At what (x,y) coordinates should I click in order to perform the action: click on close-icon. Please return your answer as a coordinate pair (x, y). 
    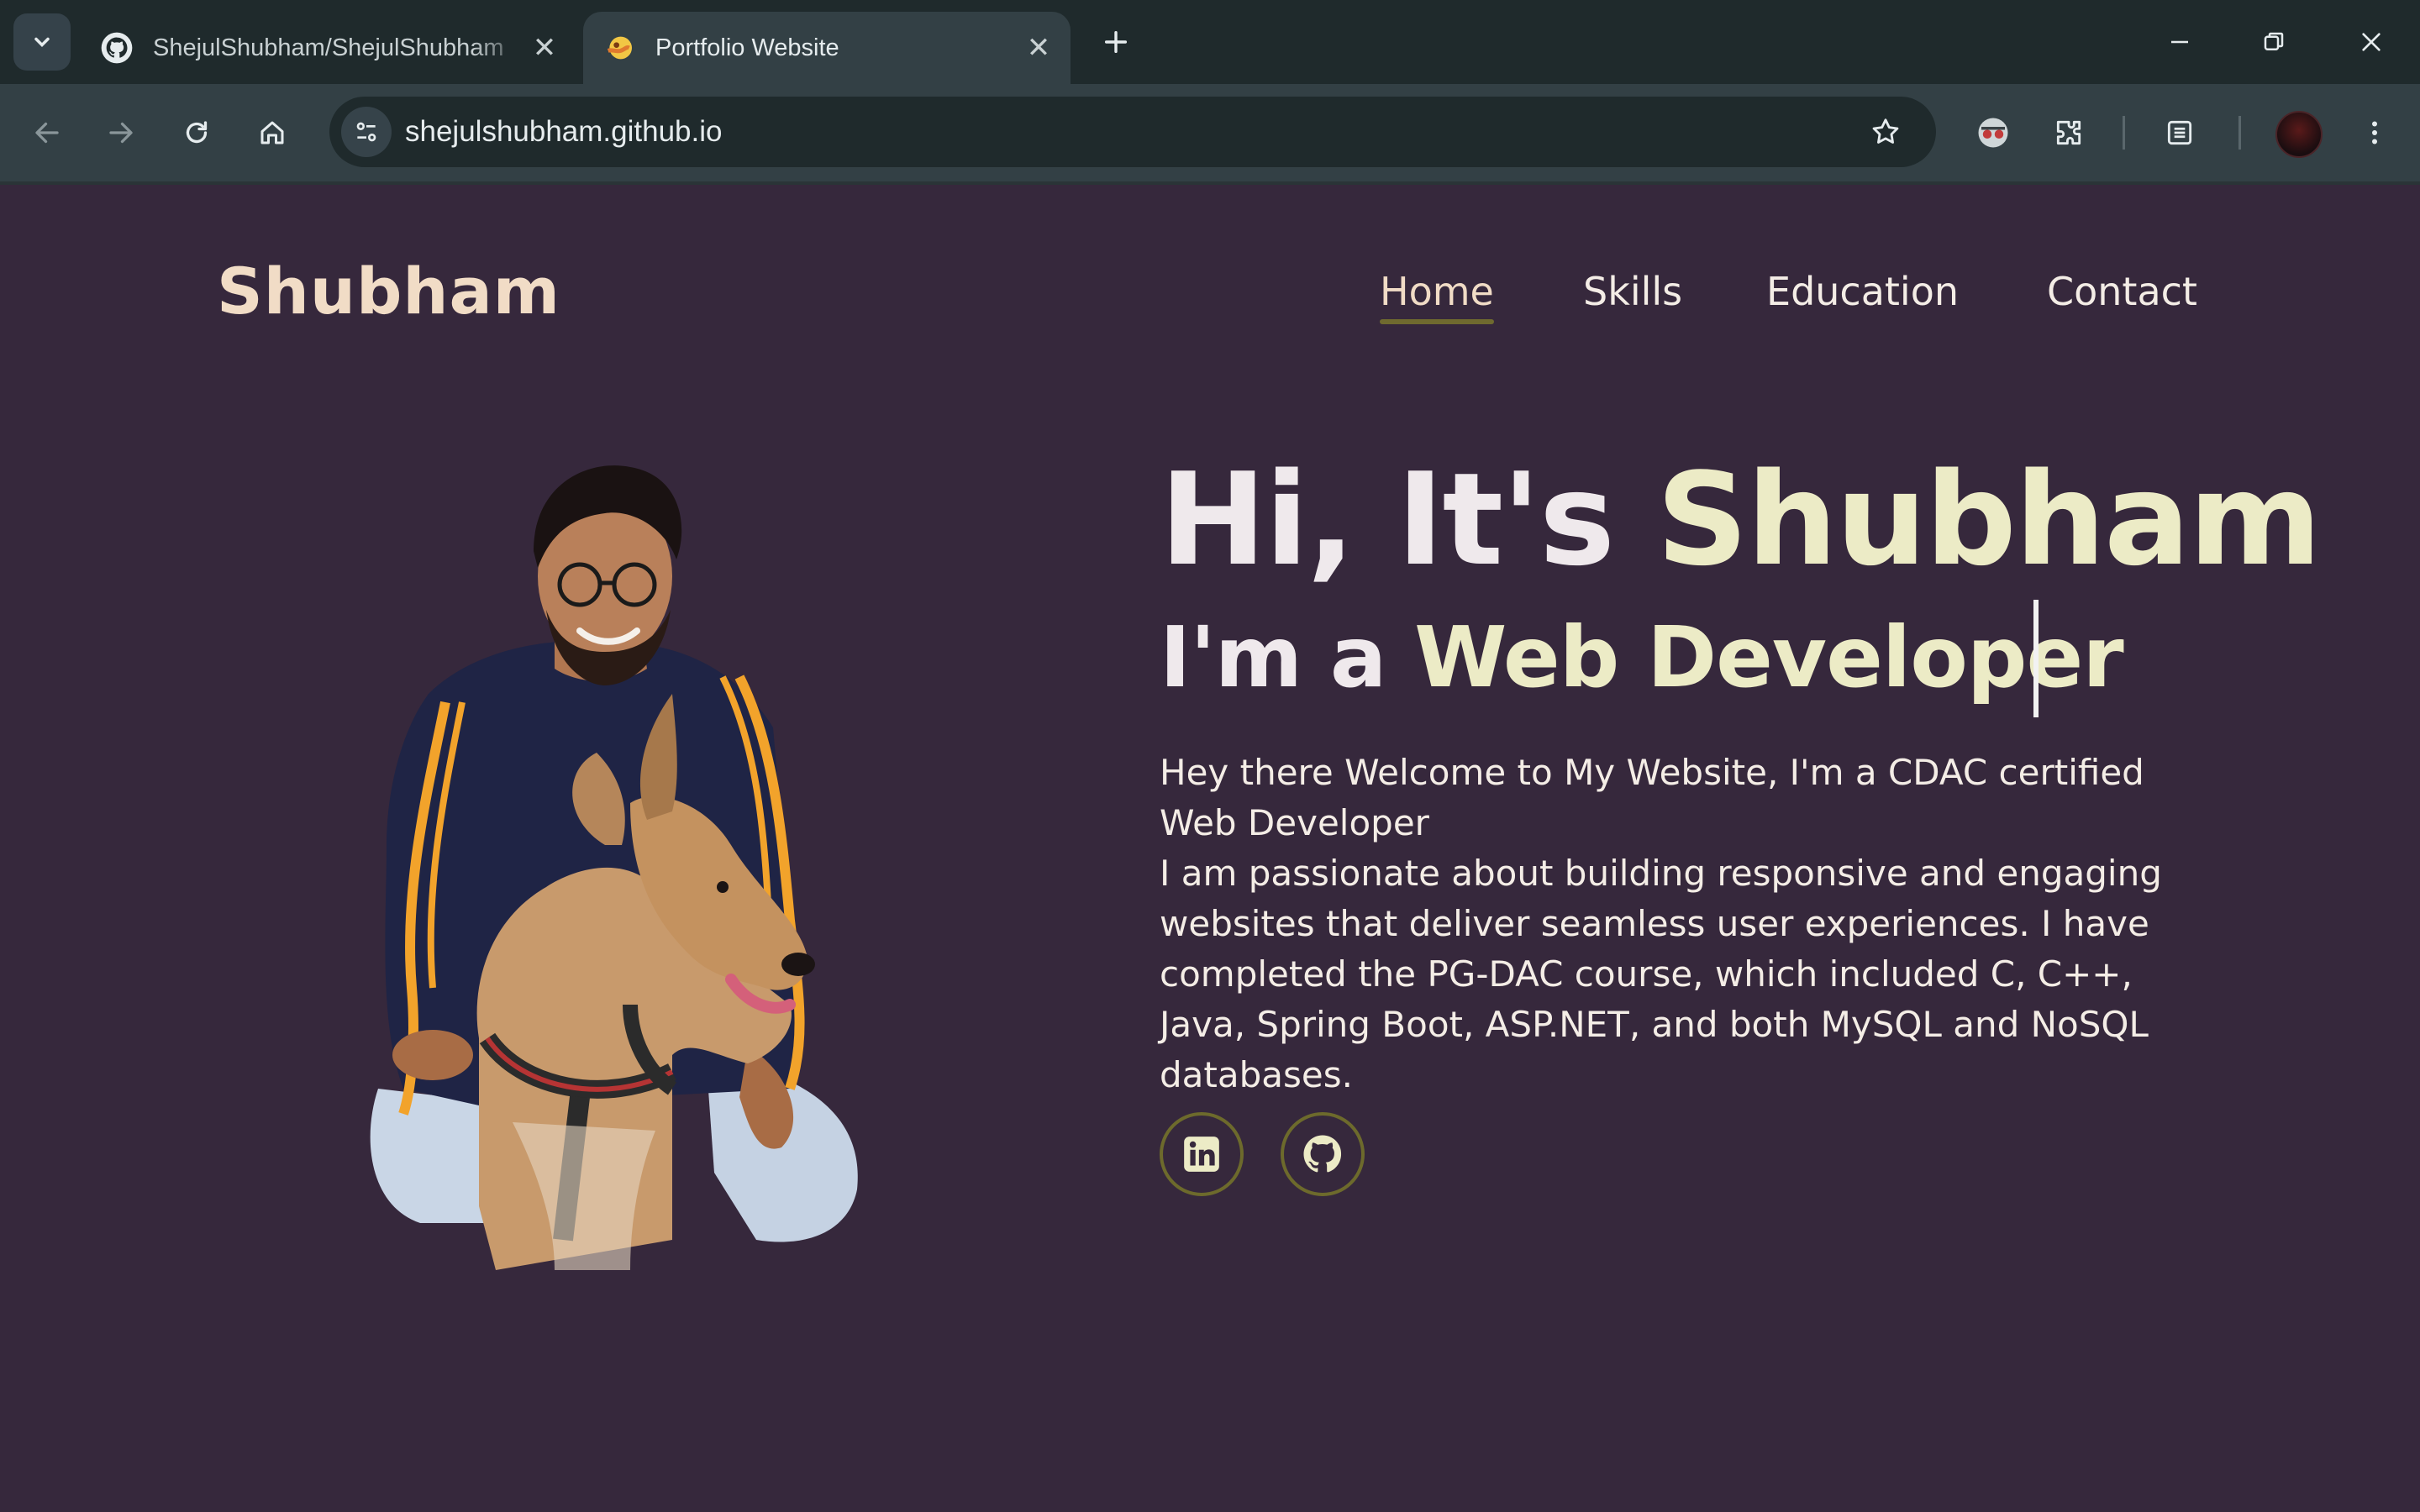
    Looking at the image, I should click on (2371, 42).